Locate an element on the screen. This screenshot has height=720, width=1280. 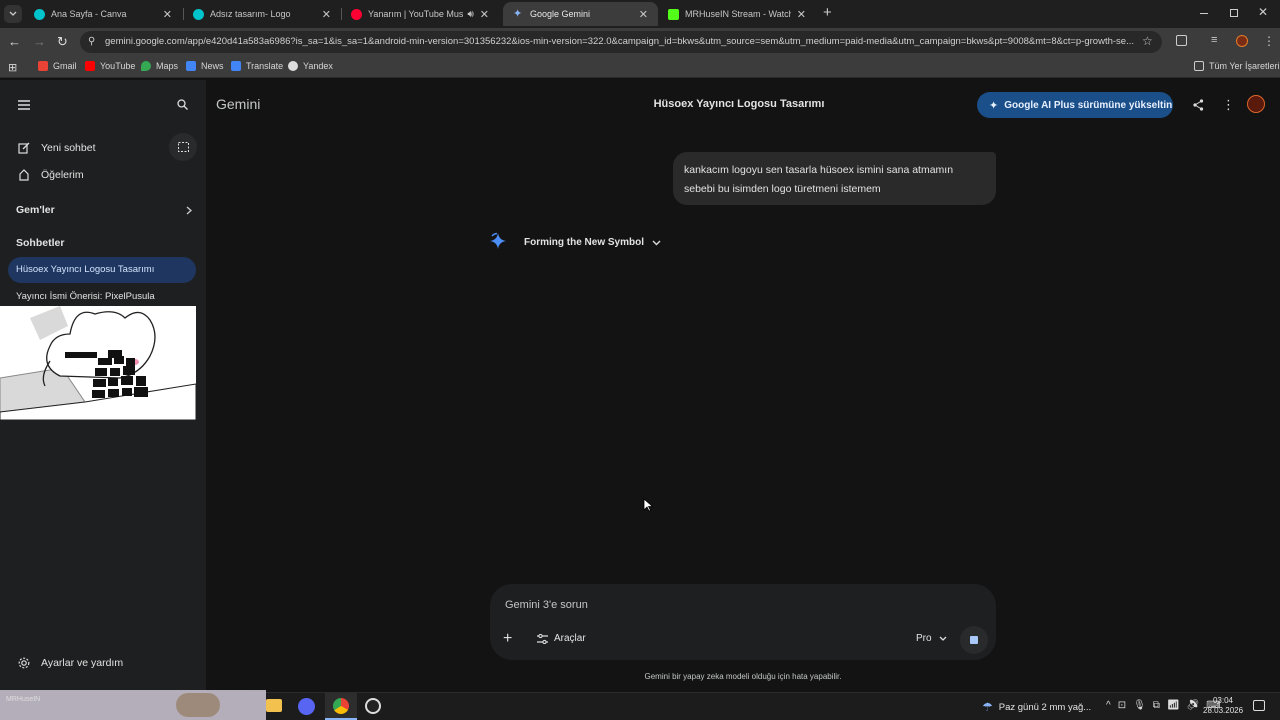
tab-title: Adsız tasarım- Logo is located at coordinates (250, 14).